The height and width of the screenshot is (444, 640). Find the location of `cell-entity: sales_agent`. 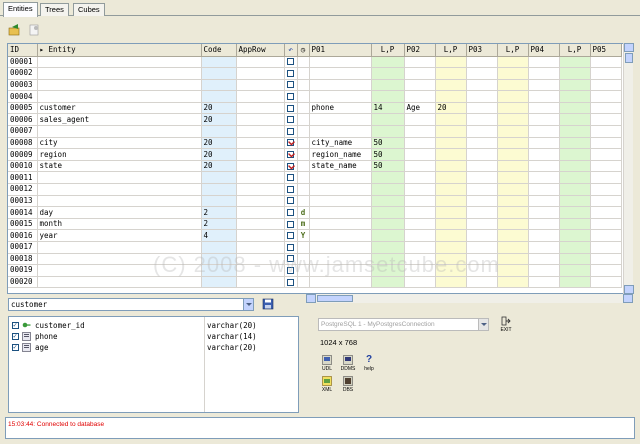

cell-entity: sales_agent is located at coordinates (119, 120).